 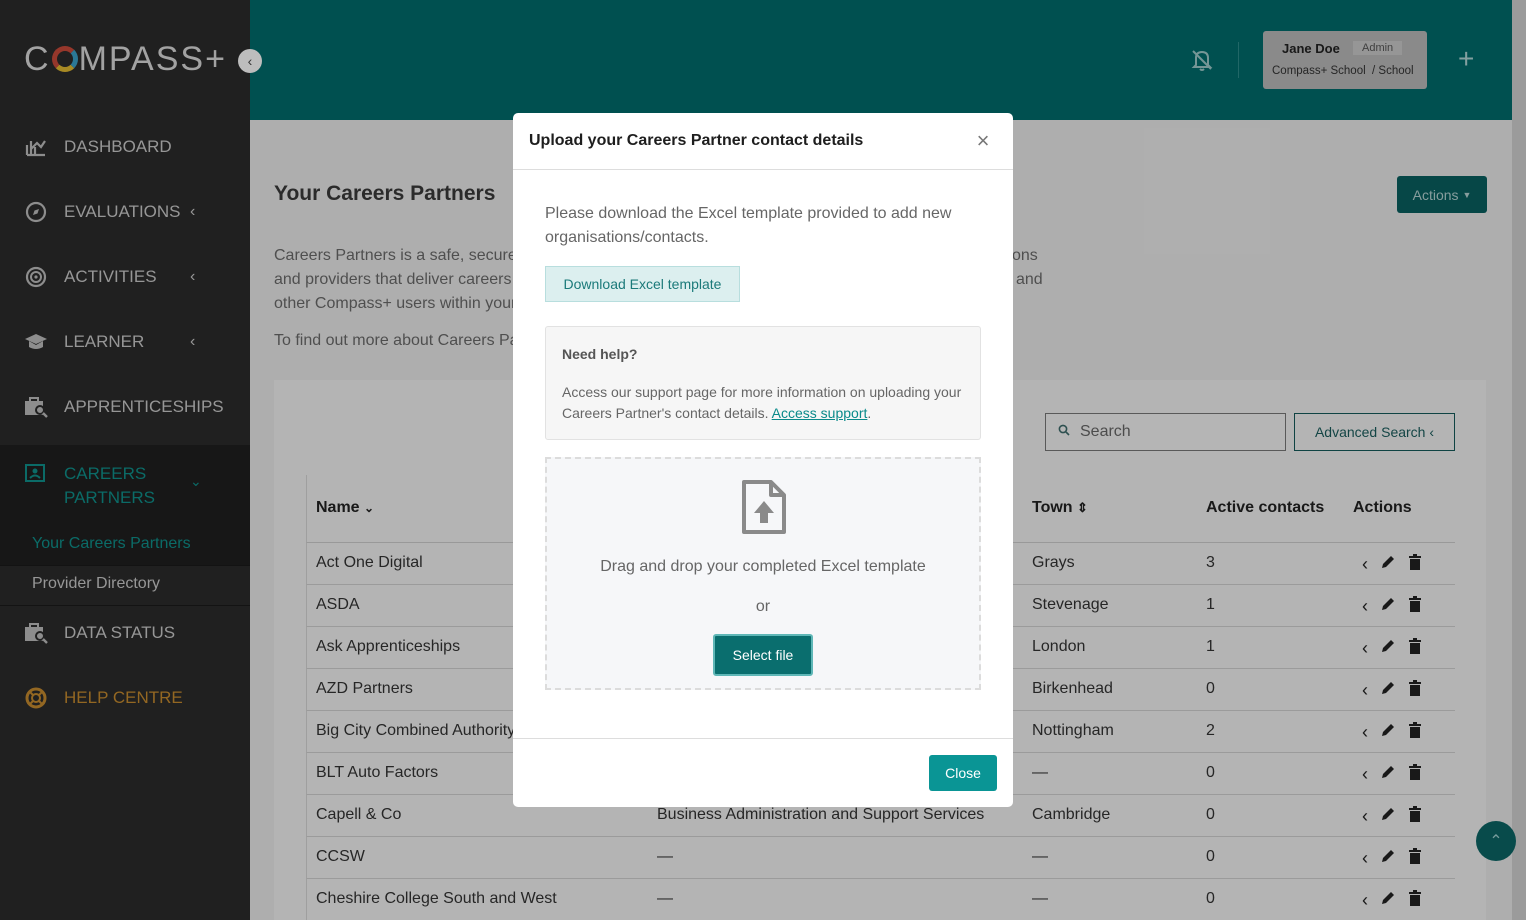 What do you see at coordinates (111, 544) in the screenshot?
I see `sidebar-subitem-your-careers-partners: Your Careers Partners` at bounding box center [111, 544].